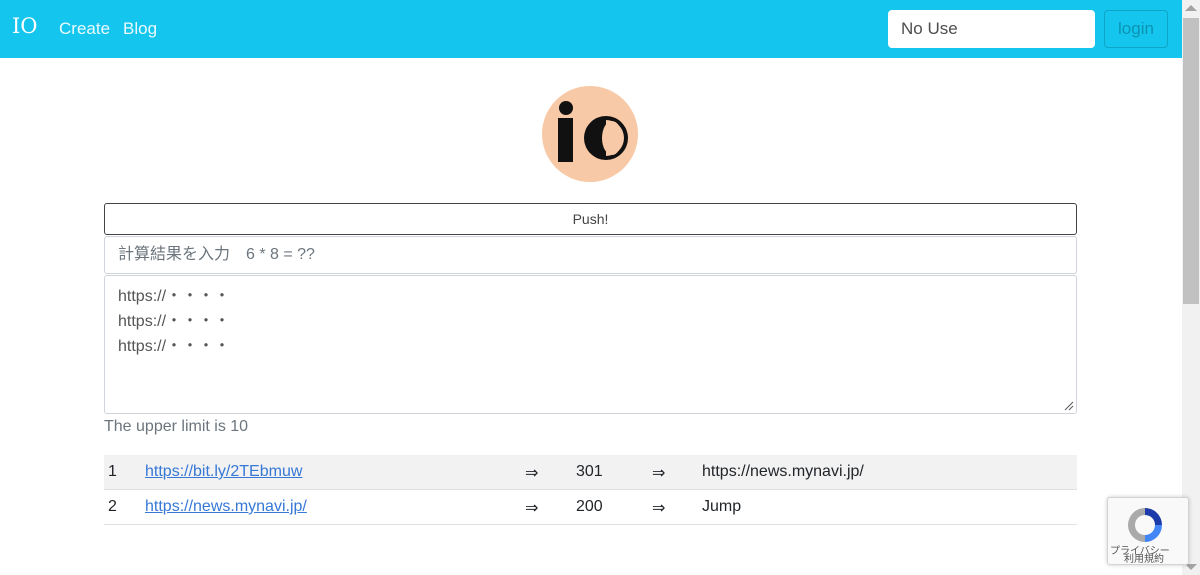 Image resolution: width=1200 pixels, height=575 pixels. Describe the element at coordinates (722, 506) in the screenshot. I see `destination-url: Jump` at that location.